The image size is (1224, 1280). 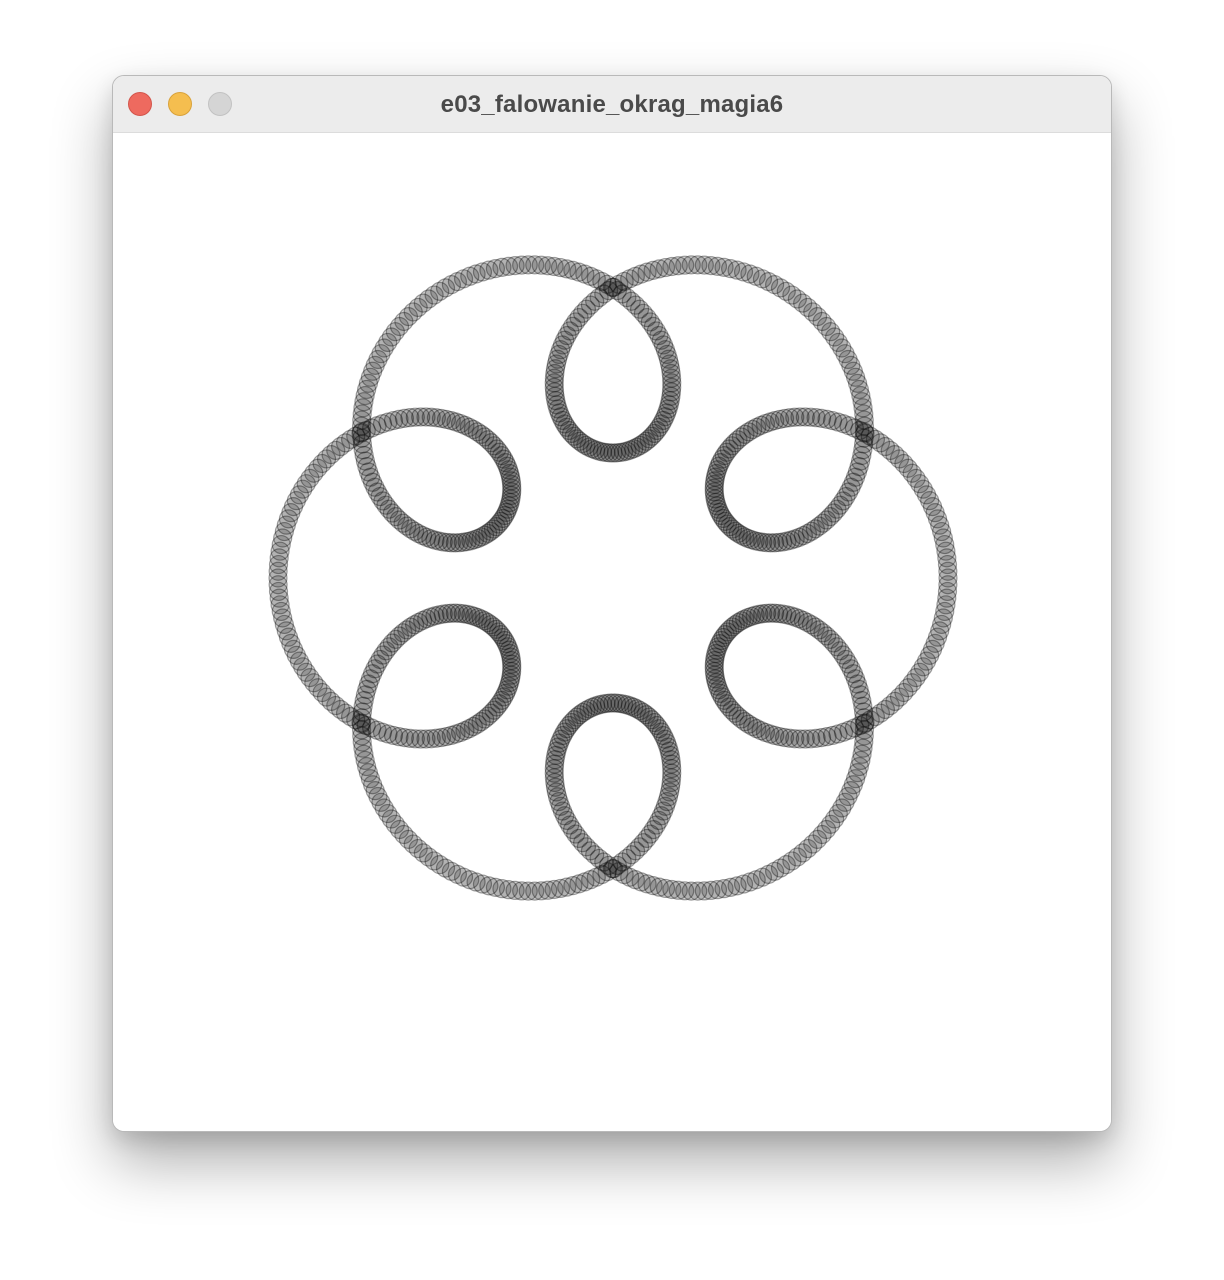 What do you see at coordinates (616, 453) in the screenshot?
I see `sketch-dot` at bounding box center [616, 453].